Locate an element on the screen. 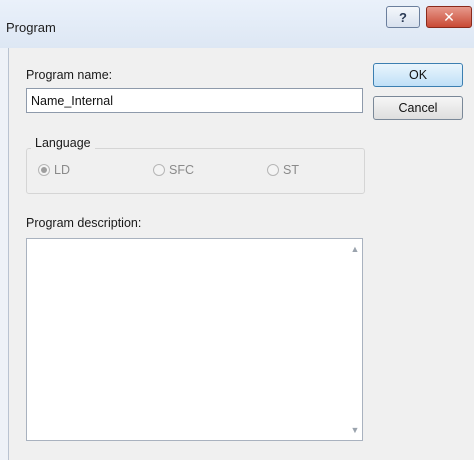 The image size is (474, 460). help-icon: ? is located at coordinates (403, 17).